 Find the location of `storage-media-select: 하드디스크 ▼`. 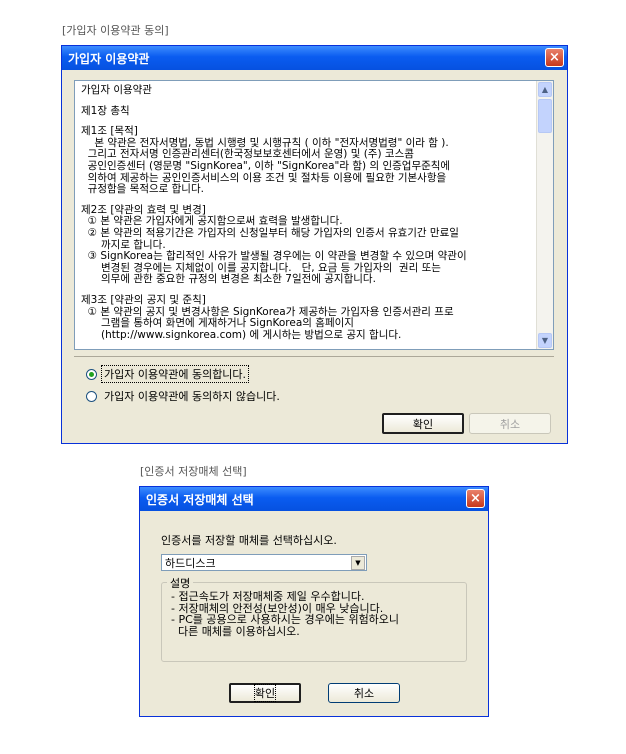

storage-media-select: 하드디스크 ▼ is located at coordinates (264, 562).